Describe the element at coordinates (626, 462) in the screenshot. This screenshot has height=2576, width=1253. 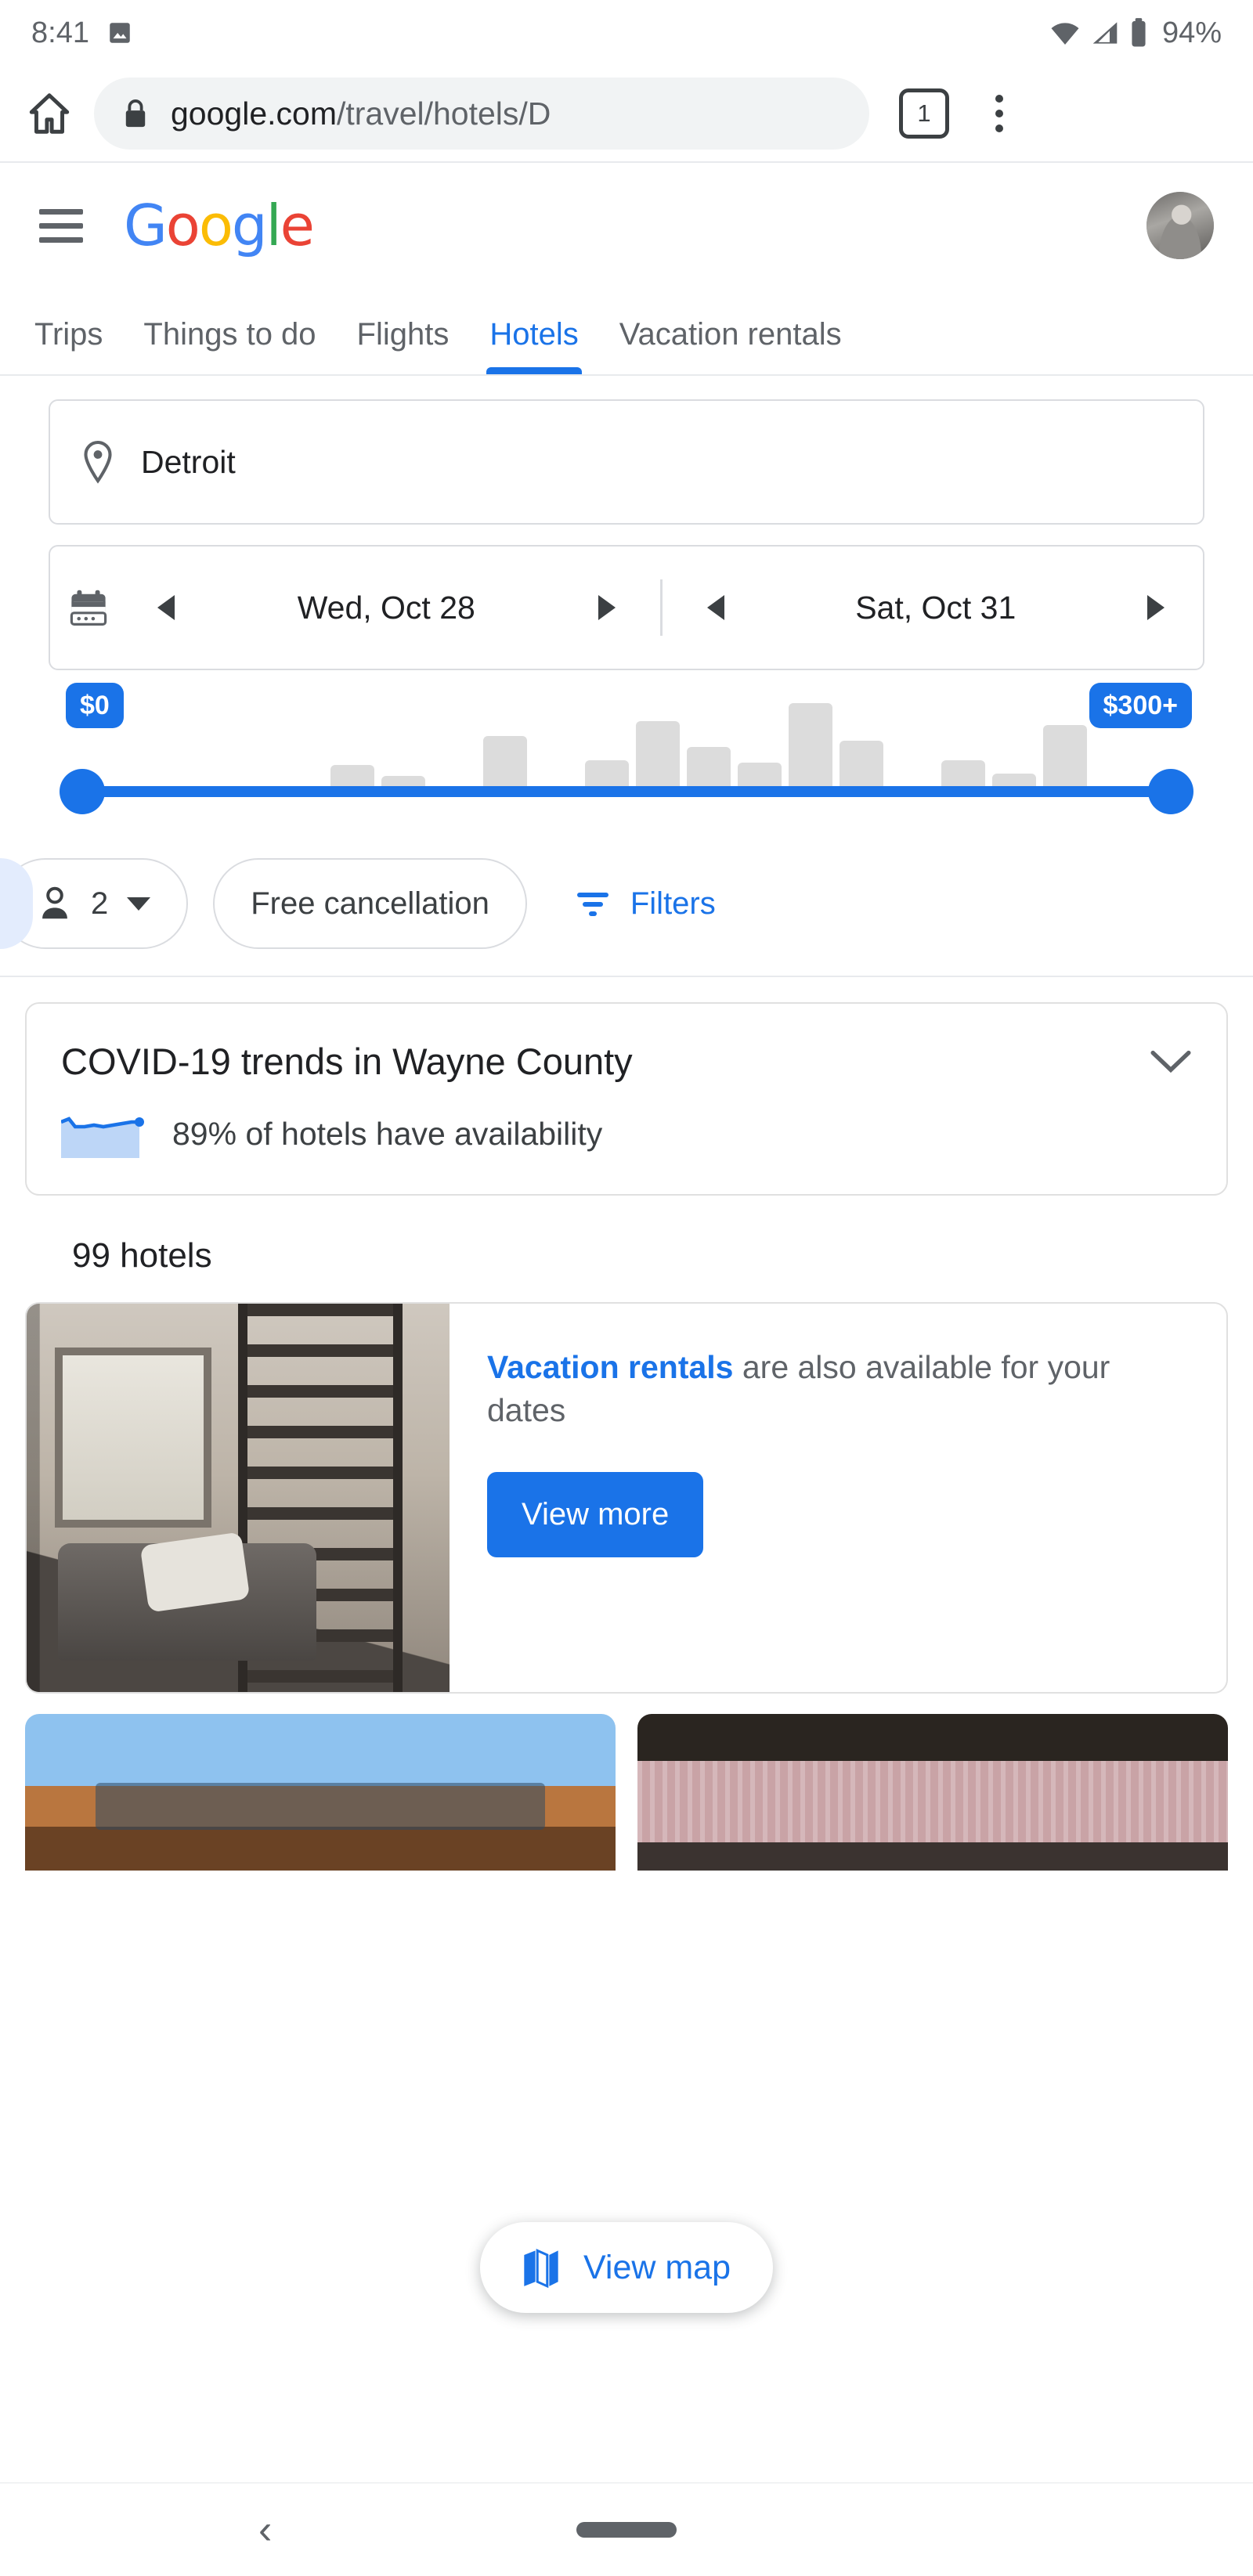
I see `destination-input: Detroit` at that location.